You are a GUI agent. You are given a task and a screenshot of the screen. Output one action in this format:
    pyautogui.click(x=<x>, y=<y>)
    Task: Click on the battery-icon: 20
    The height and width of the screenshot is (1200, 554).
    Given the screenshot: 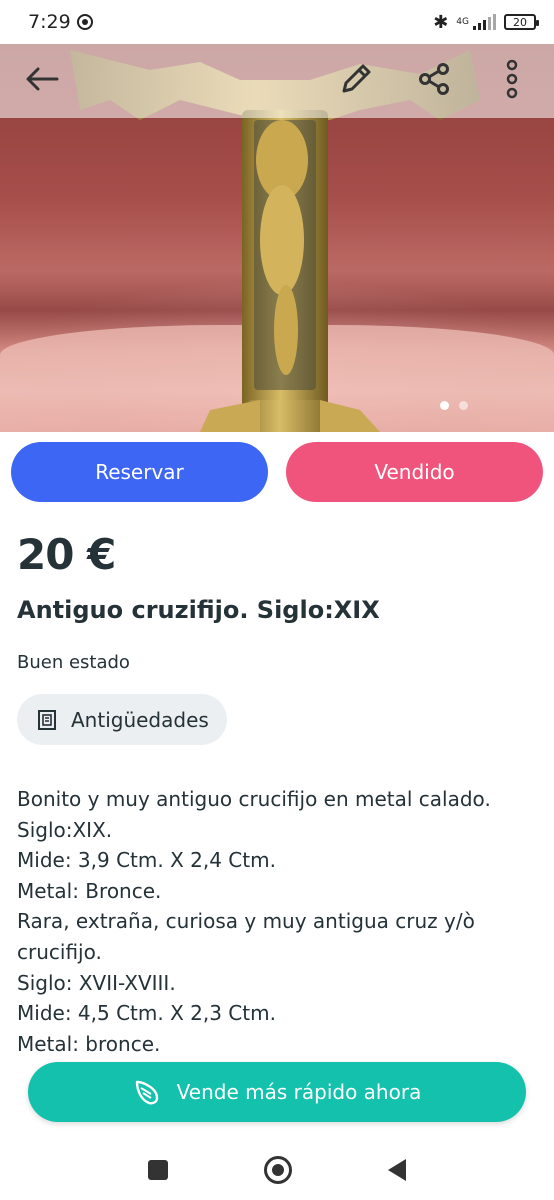 What is the action you would take?
    pyautogui.click(x=521, y=22)
    